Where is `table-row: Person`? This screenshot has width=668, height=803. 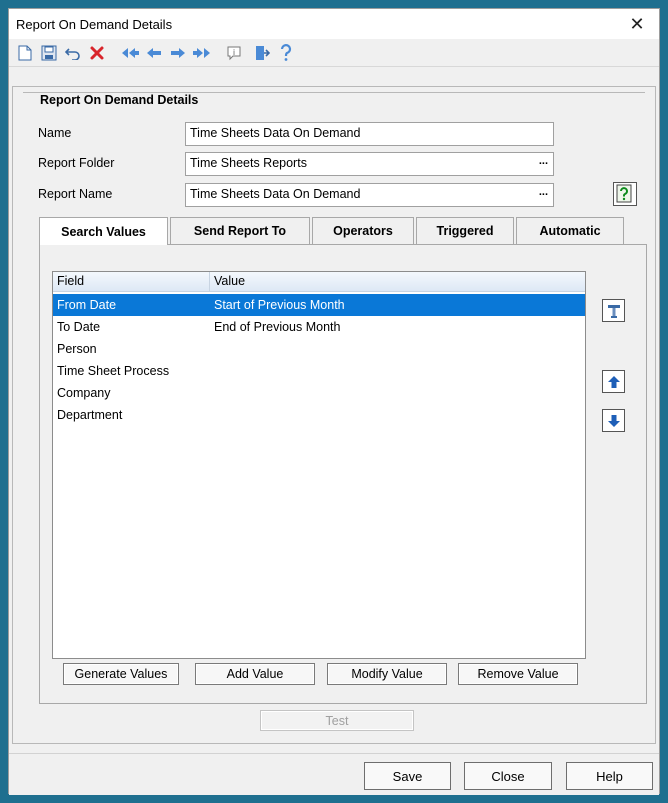
table-row: Person is located at coordinates (319, 349).